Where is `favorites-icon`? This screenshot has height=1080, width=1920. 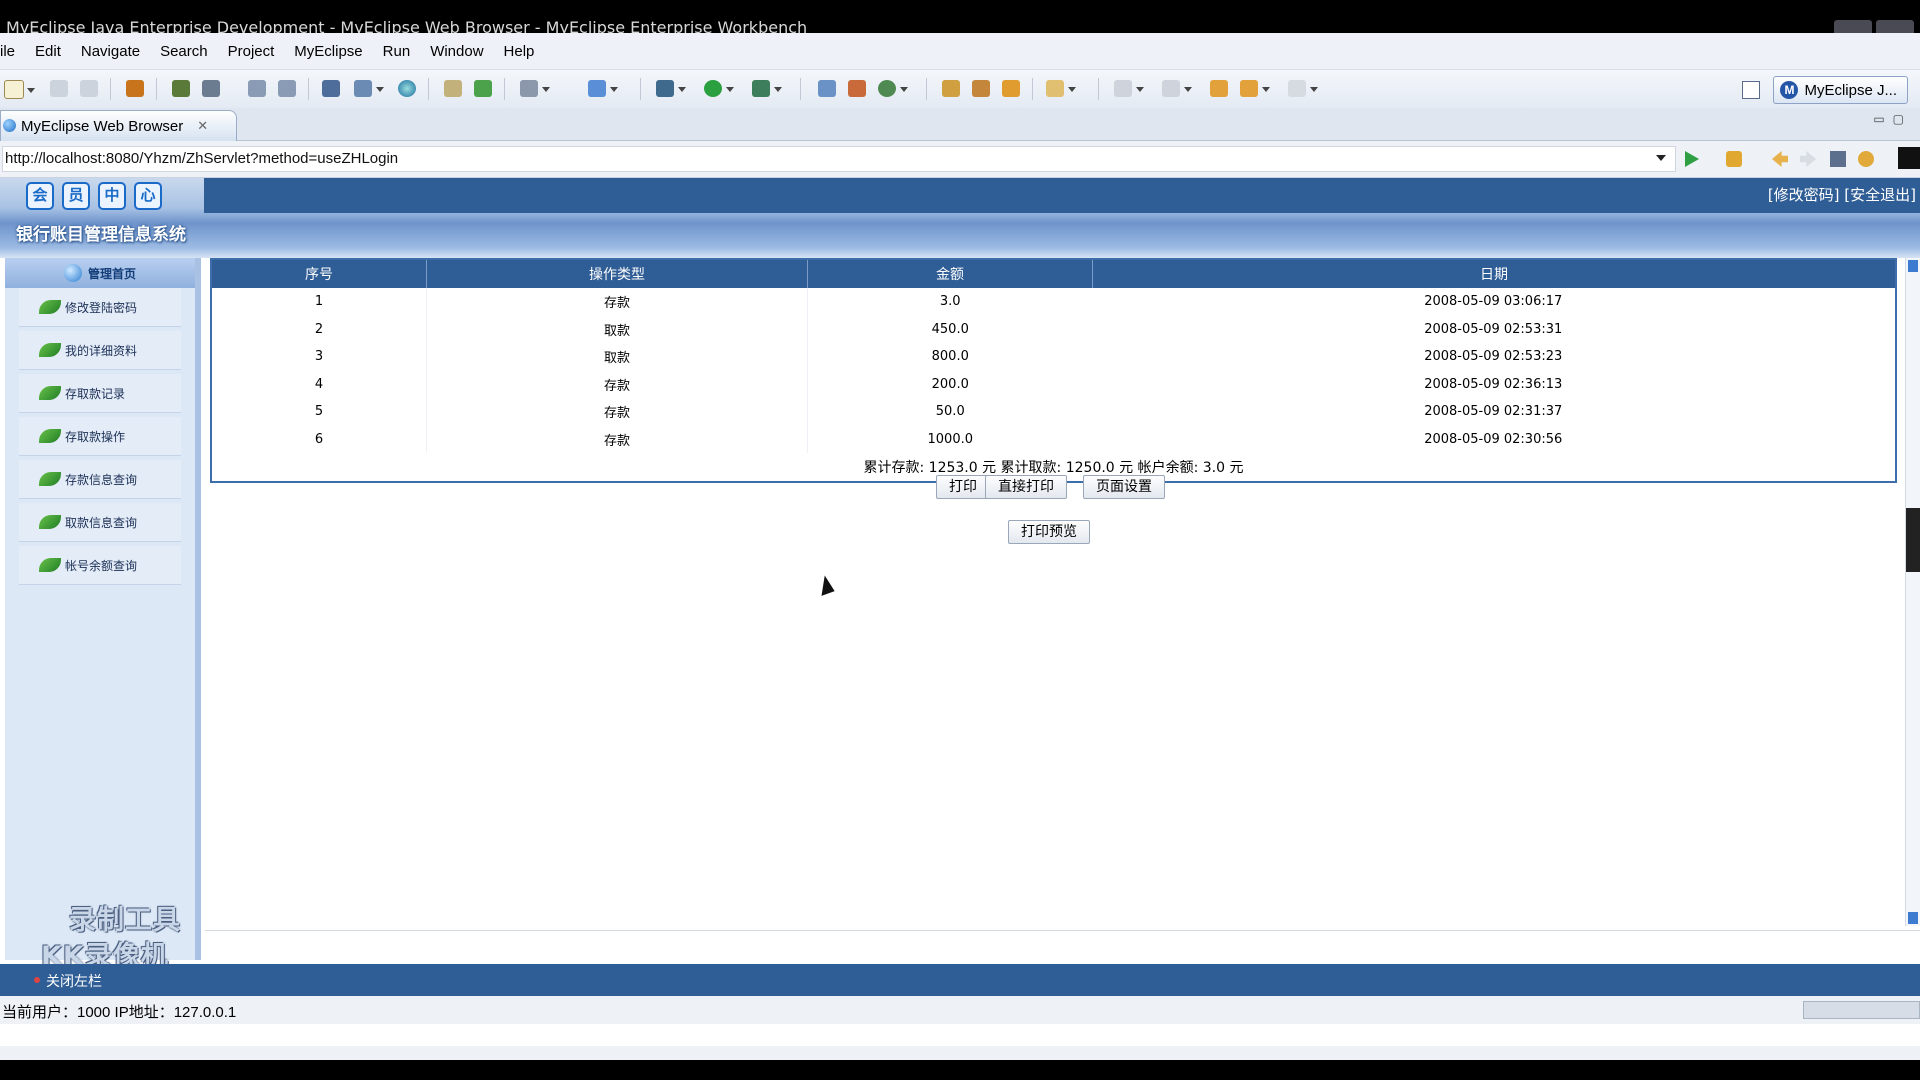
favorites-icon is located at coordinates (1734, 159).